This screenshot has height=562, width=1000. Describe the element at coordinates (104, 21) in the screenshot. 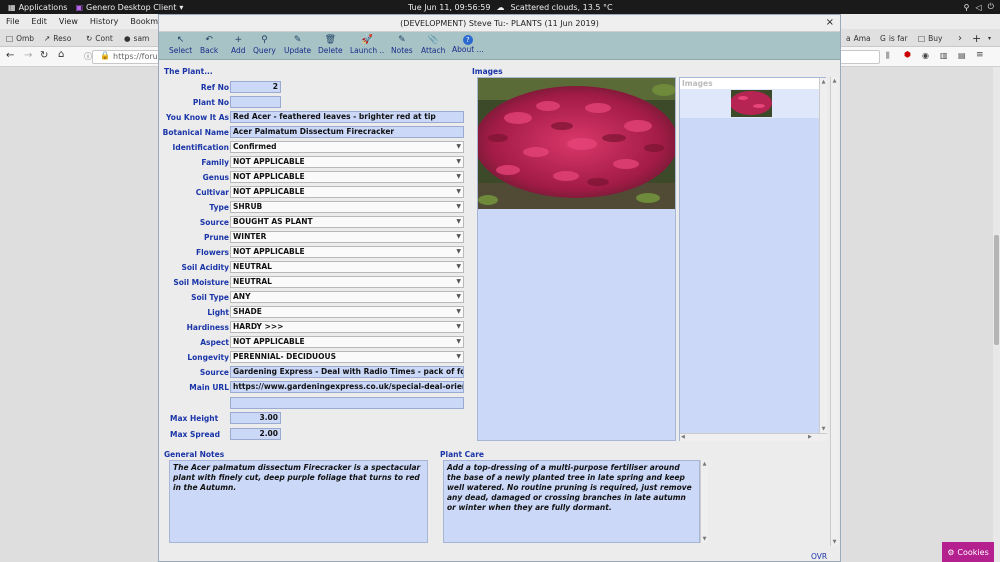

I see `menu-history: History` at that location.